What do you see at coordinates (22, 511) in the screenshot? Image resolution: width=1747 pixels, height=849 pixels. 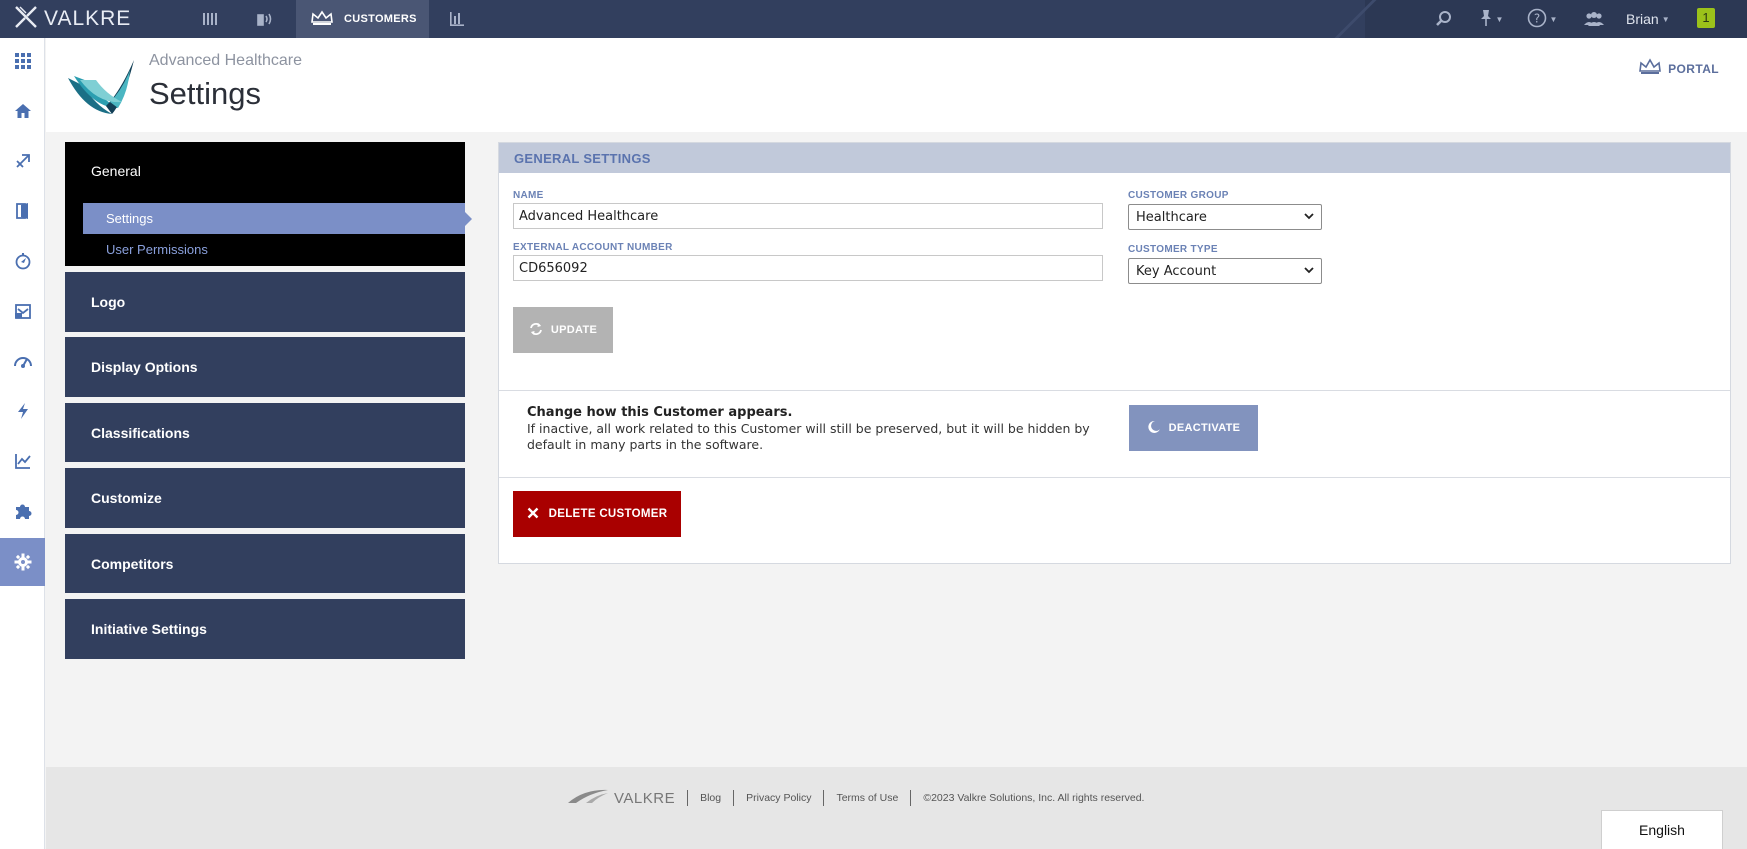 I see `puzzle-icon` at bounding box center [22, 511].